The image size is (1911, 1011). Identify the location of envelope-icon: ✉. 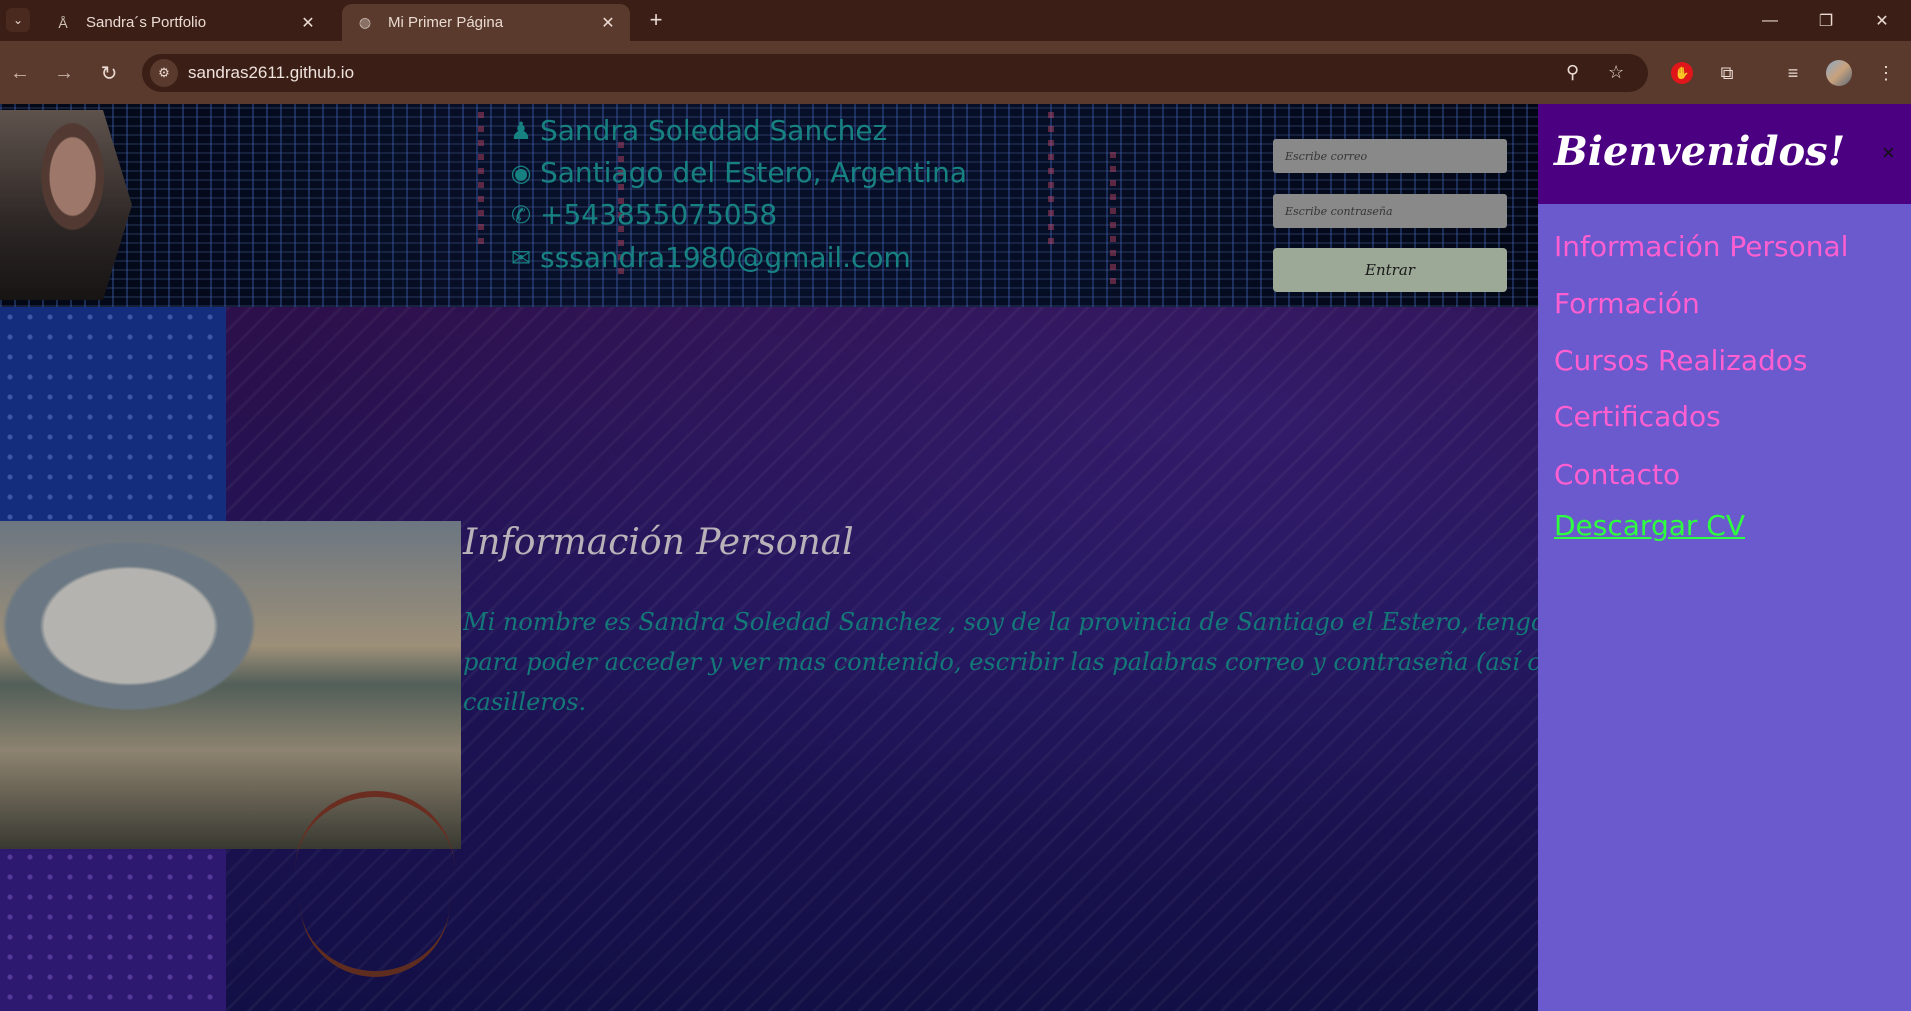
(521, 257).